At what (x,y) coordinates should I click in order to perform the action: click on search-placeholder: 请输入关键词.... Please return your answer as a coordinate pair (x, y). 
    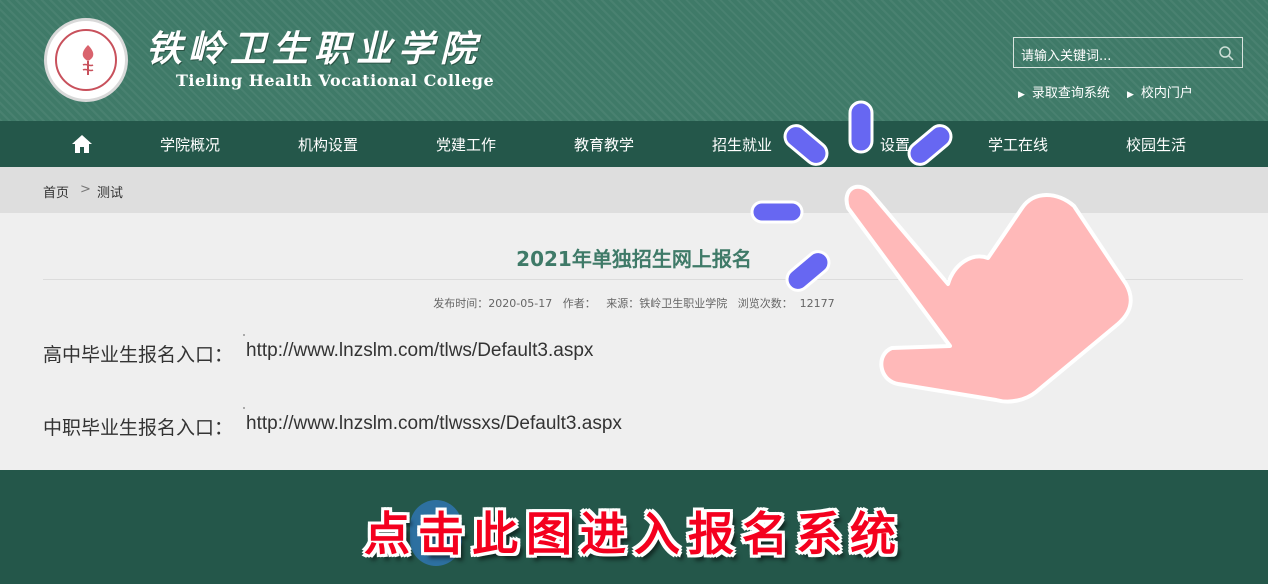
    Looking at the image, I should click on (1066, 56).